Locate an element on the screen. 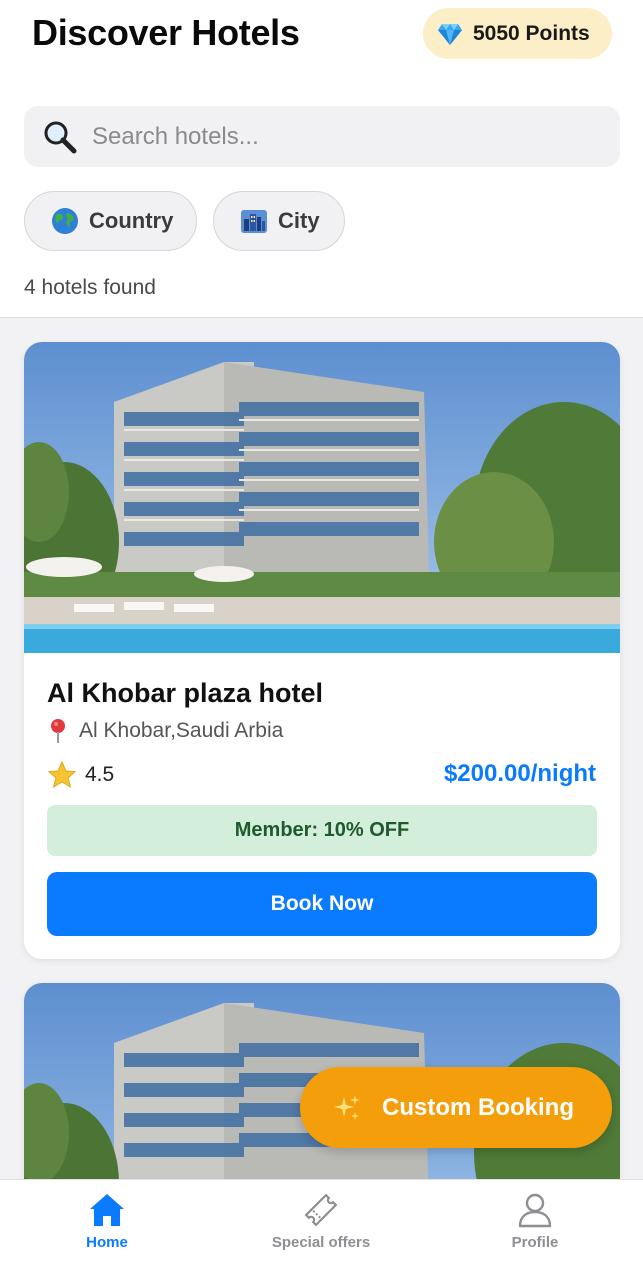 The height and width of the screenshot is (1280, 643). hotel-location: Al Khobar,Saudi Arbia is located at coordinates (165, 731).